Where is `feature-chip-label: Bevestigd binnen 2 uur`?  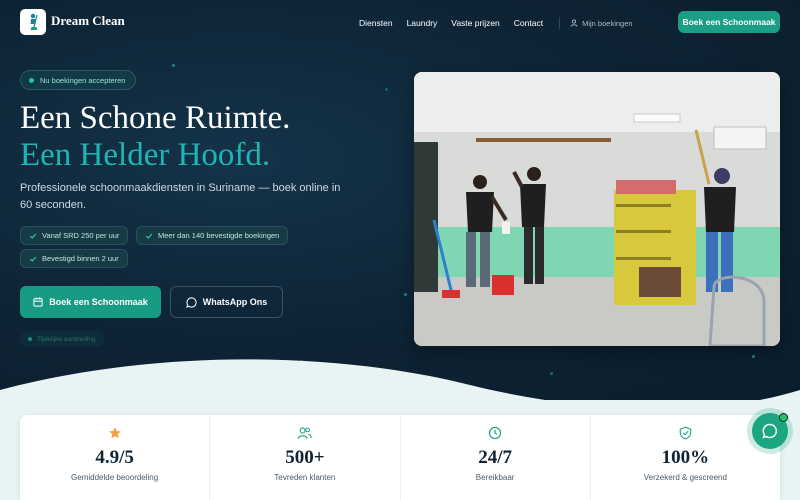
feature-chip-label: Bevestigd binnen 2 uur is located at coordinates (80, 258).